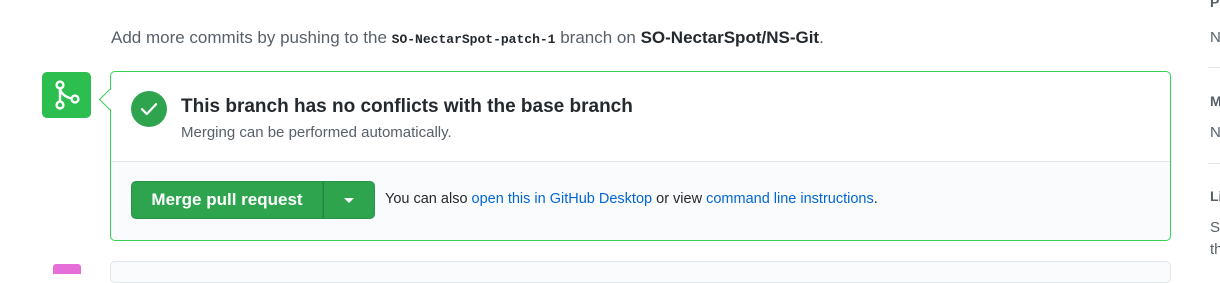 This screenshot has width=1220, height=283. I want to click on push-note-prefix: Add more commits by pushing to the, so click(249, 37).